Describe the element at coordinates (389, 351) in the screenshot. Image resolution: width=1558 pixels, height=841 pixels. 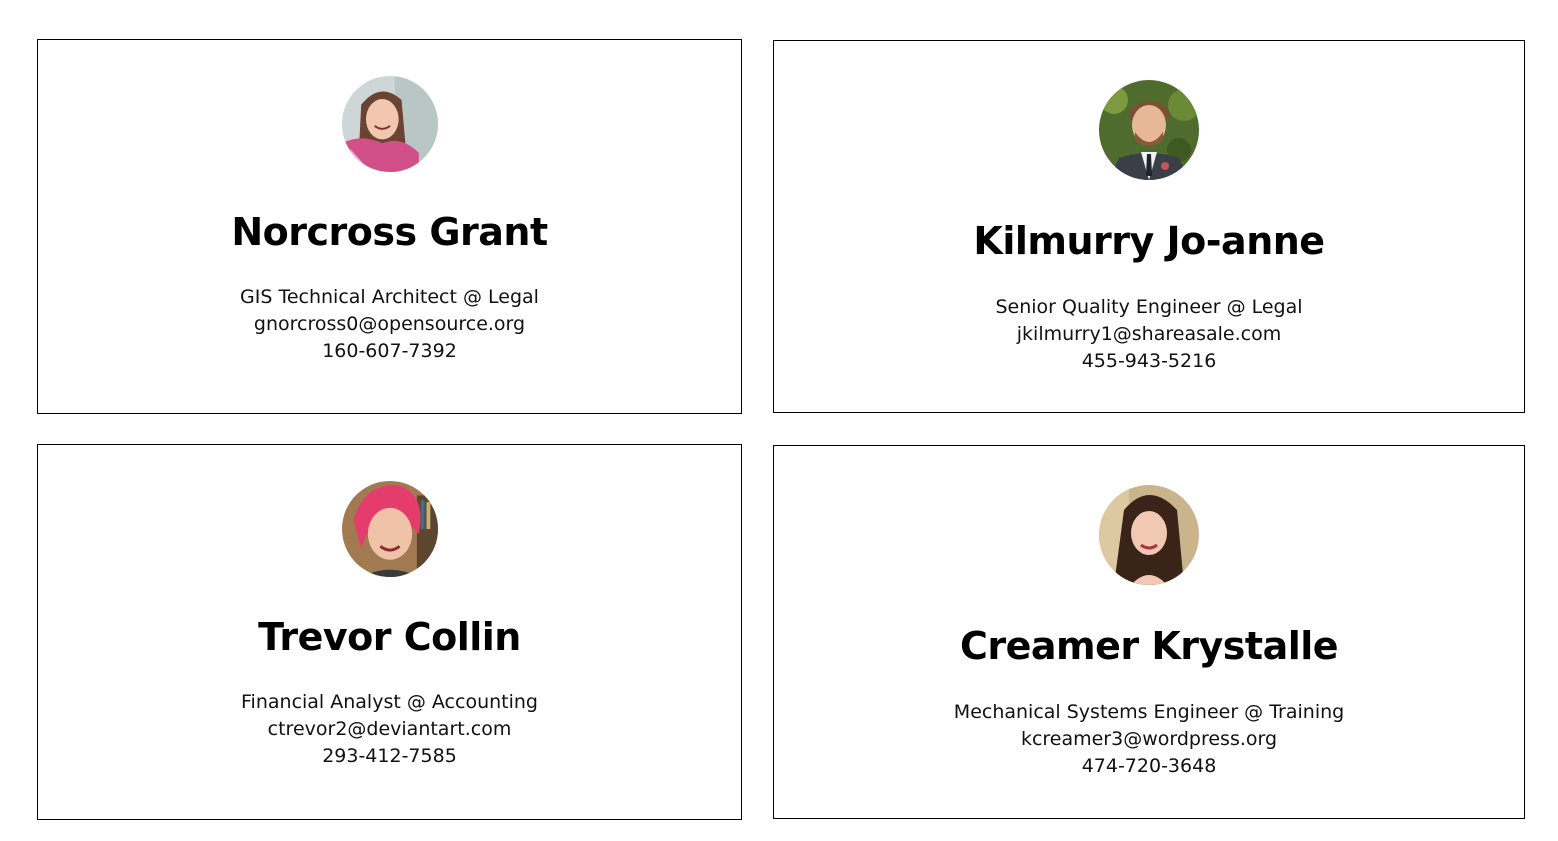
I see `phone-text: 160-607-7392` at that location.